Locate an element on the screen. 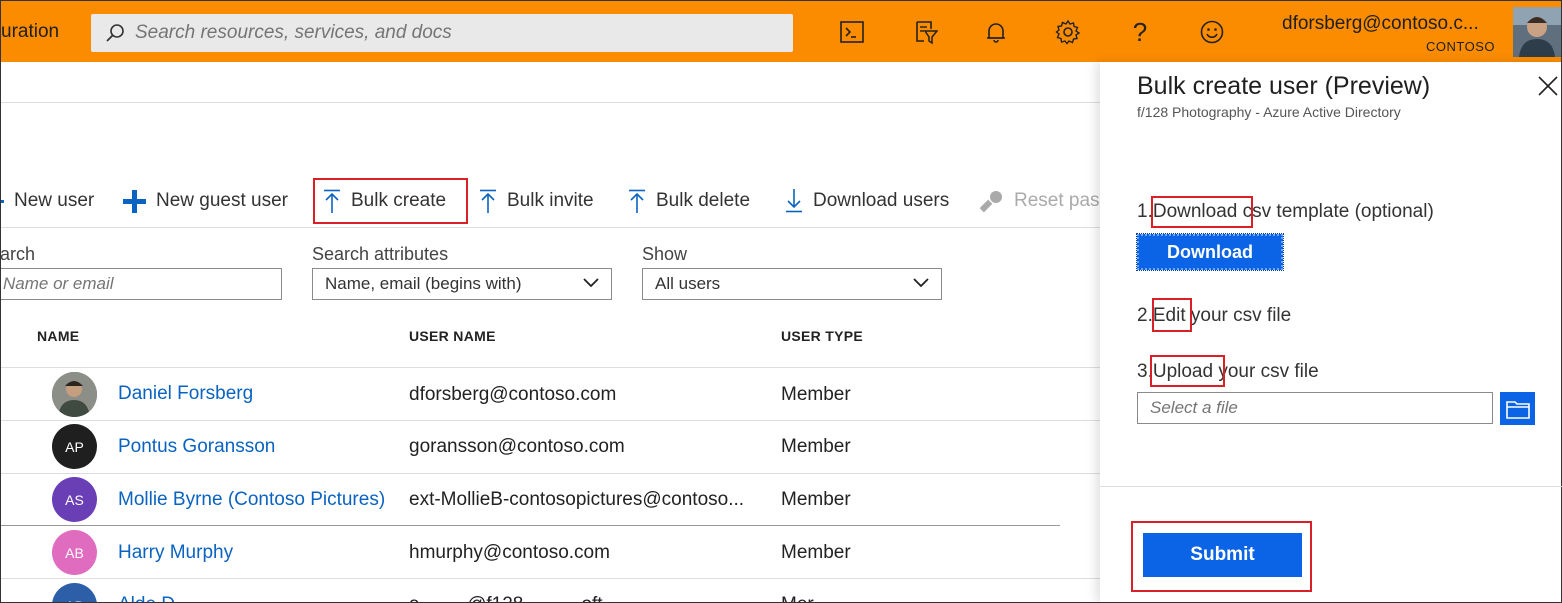  file-select-field is located at coordinates (1315, 408).